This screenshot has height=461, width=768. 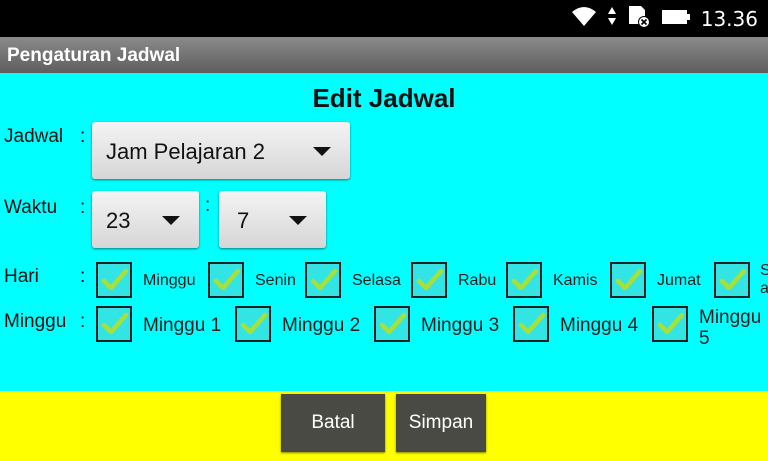 I want to click on day-label-senin: Senin, so click(x=275, y=280).